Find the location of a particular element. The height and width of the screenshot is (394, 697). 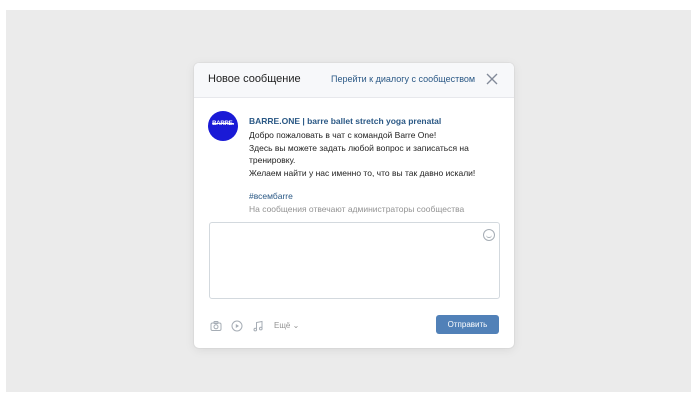

more-attachments-button: Ещё ⌄ is located at coordinates (286, 325).